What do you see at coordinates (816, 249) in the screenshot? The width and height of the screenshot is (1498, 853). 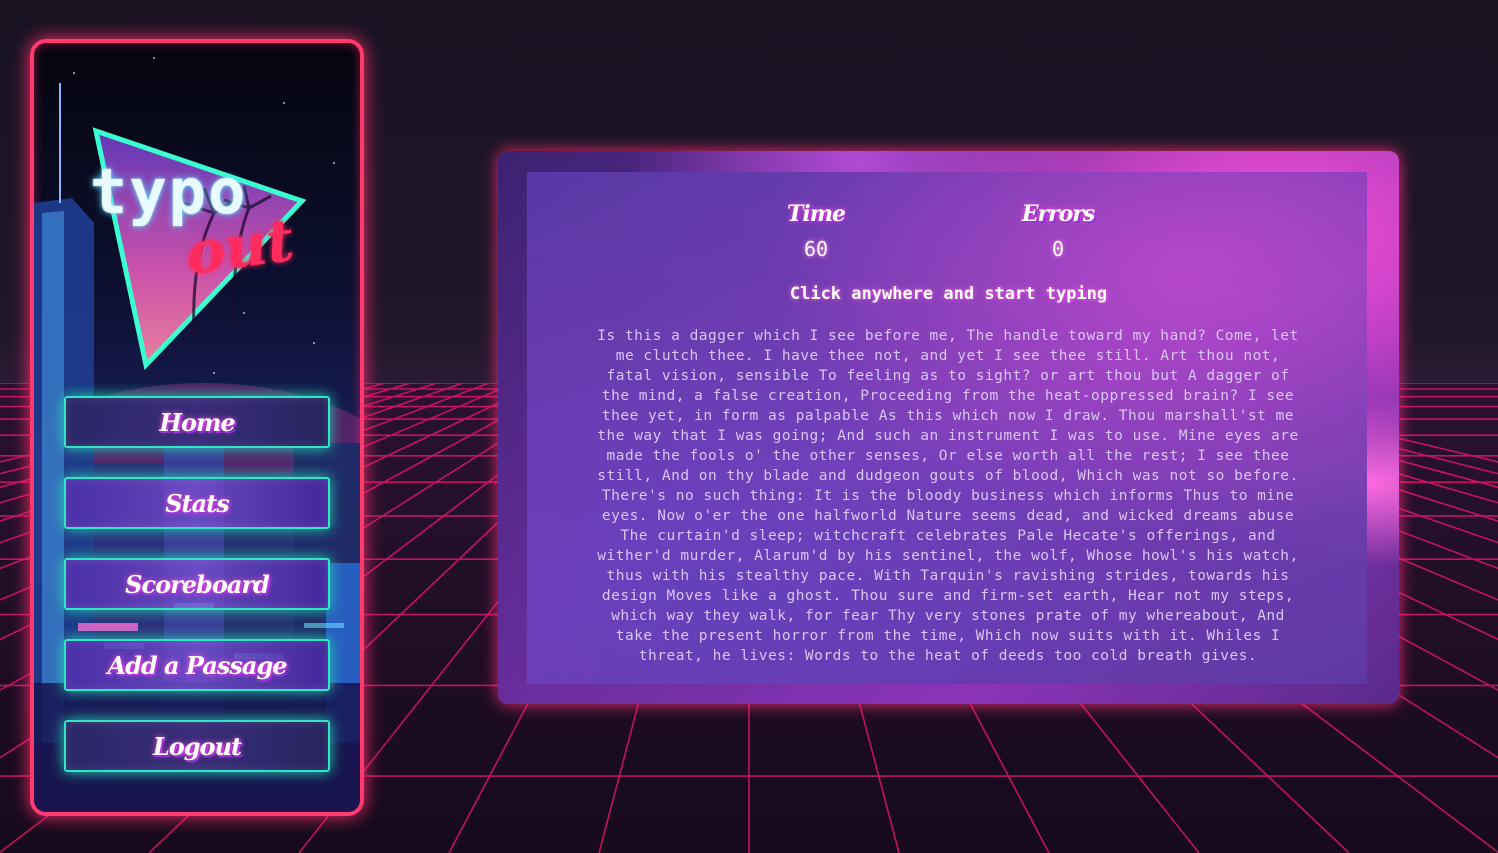 I see `timer-value: 60` at bounding box center [816, 249].